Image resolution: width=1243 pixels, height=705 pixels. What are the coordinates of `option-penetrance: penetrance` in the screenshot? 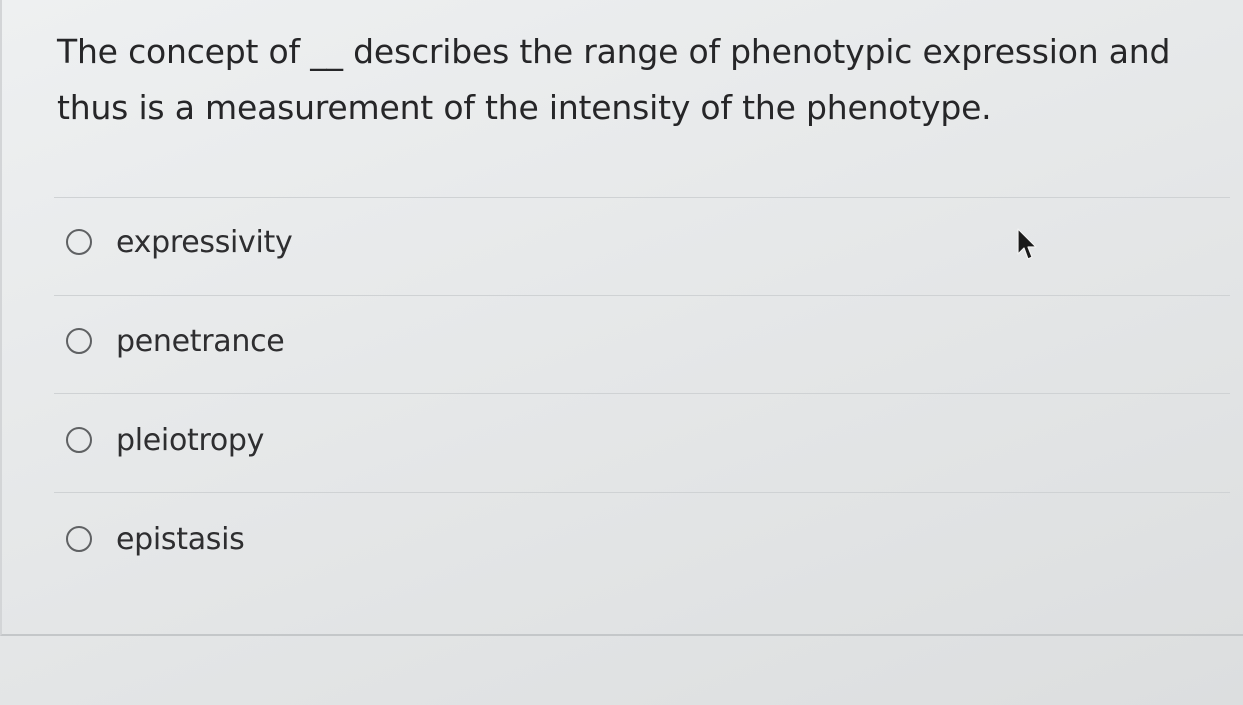 It's located at (175, 341).